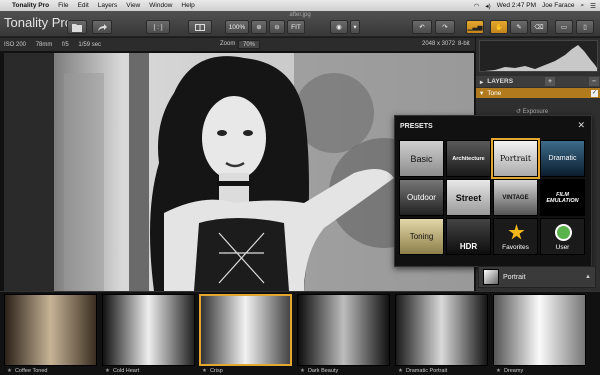 The height and width of the screenshot is (375, 600). I want to click on compare-view-icon, so click(200, 27).